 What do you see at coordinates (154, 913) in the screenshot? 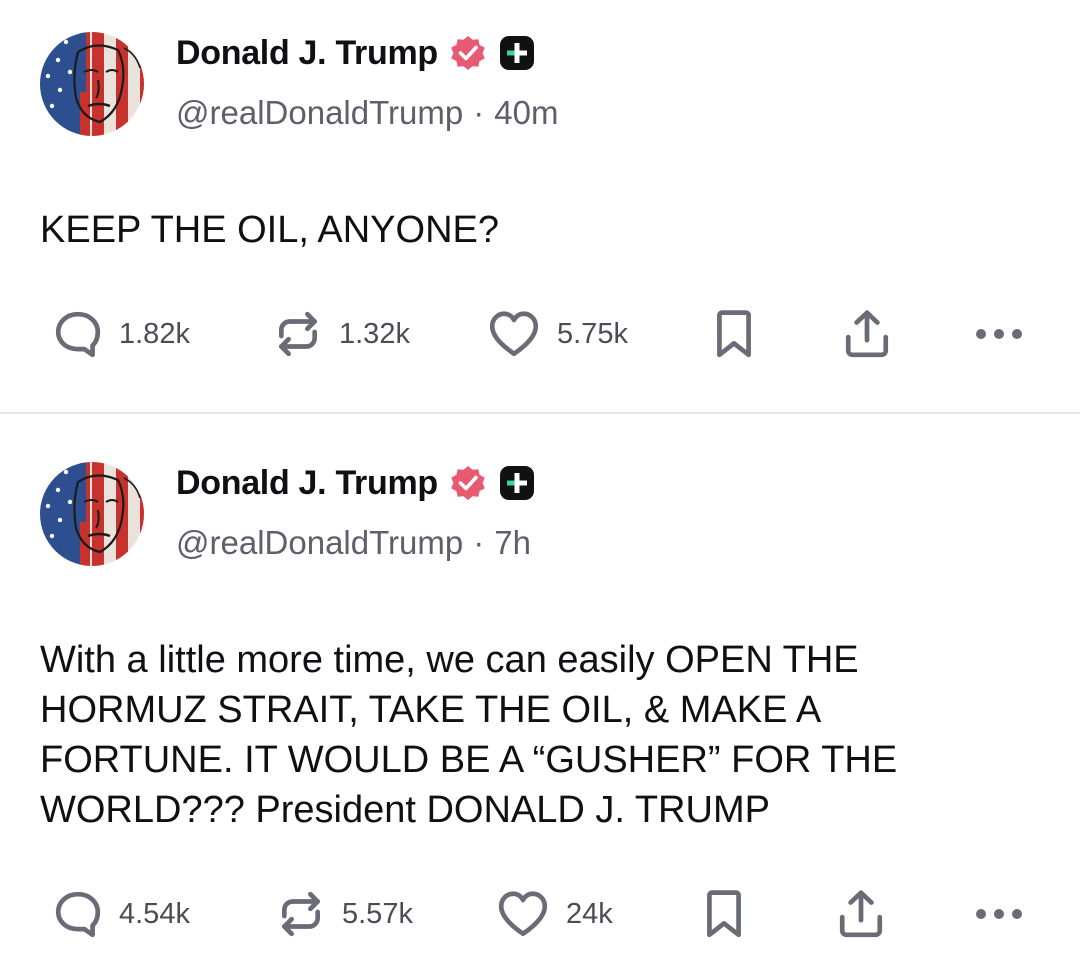
I see `reply-count: 4.54k` at bounding box center [154, 913].